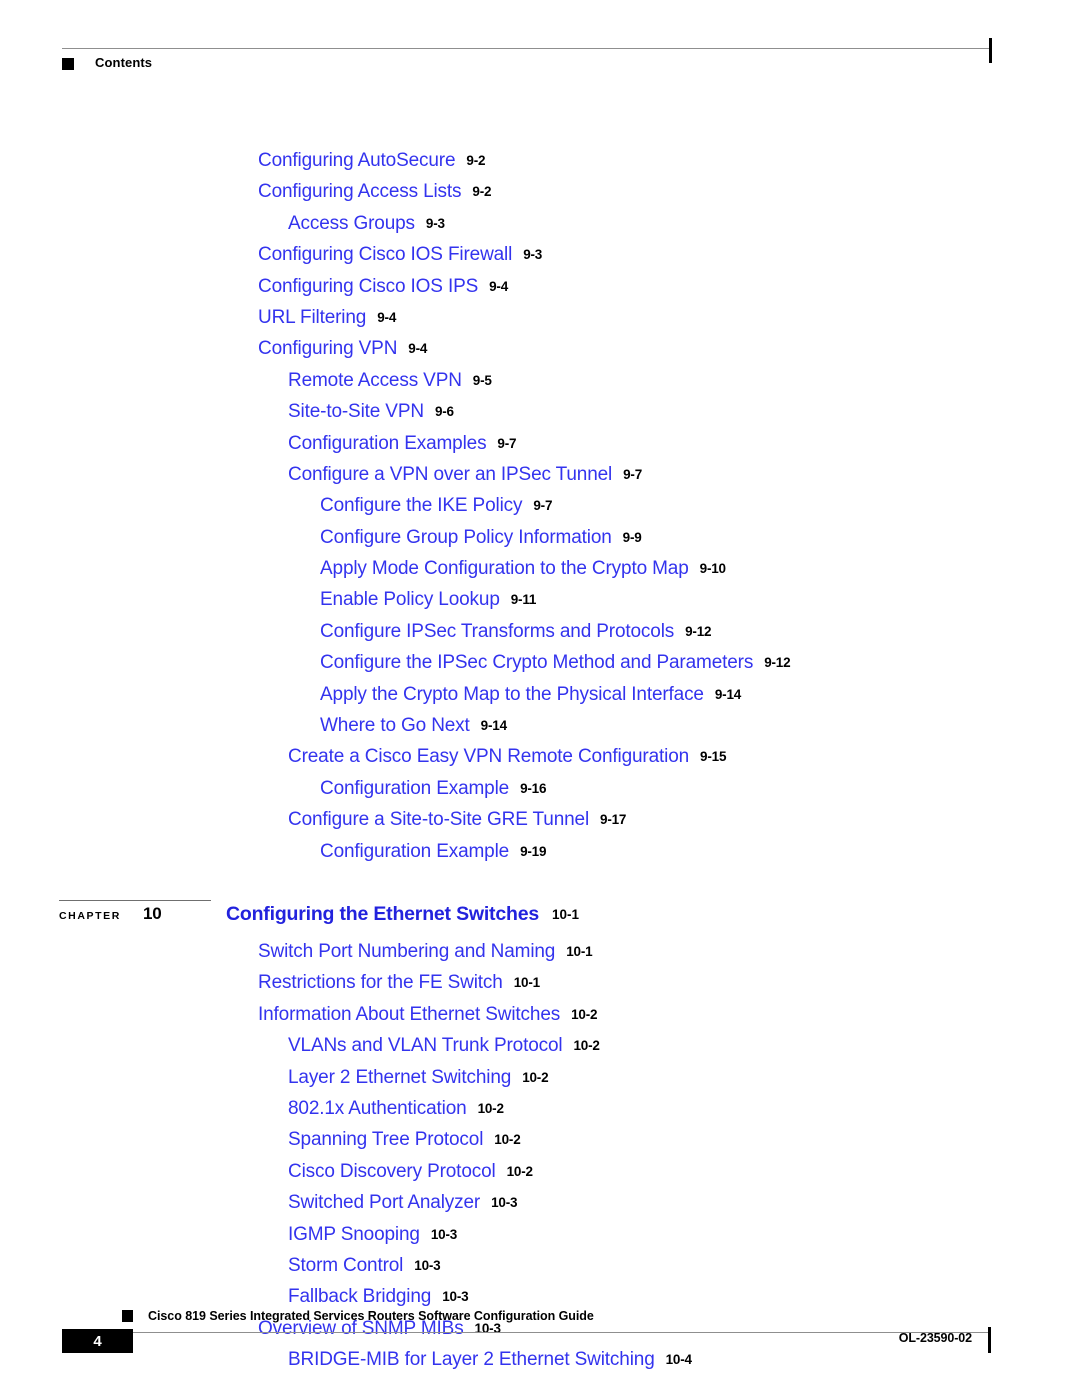  I want to click on toc-entry-page: 9-14, so click(493, 726).